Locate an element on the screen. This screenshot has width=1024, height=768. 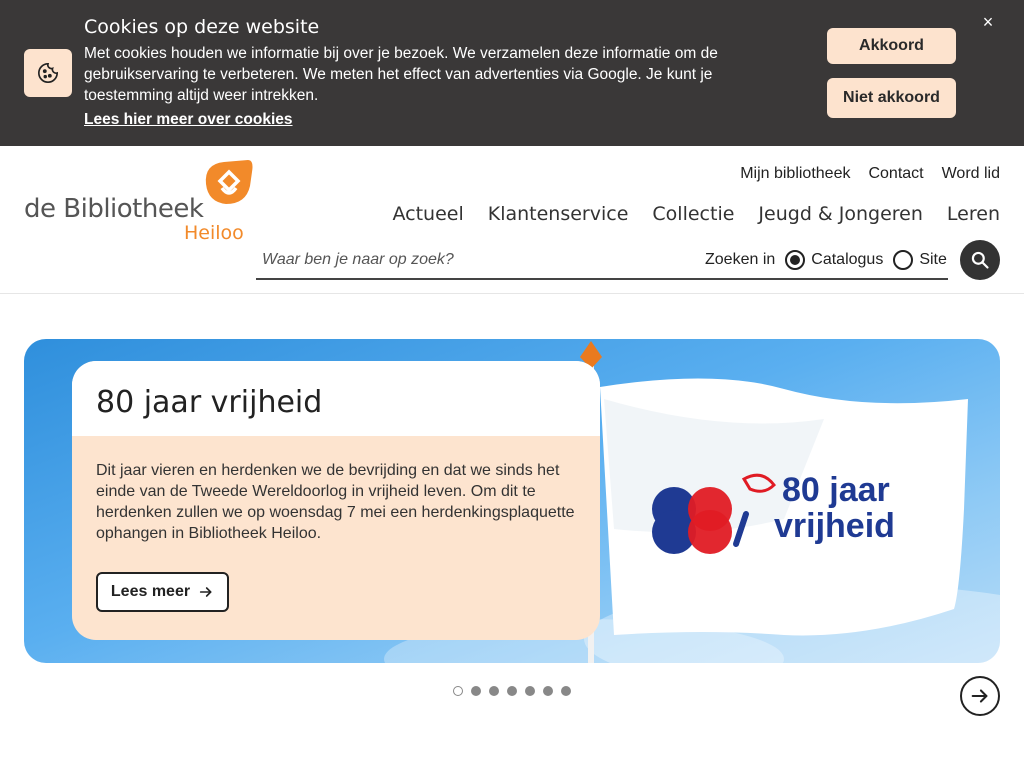
search-scope: Zoeken in Catalogus Site is located at coordinates (826, 260).